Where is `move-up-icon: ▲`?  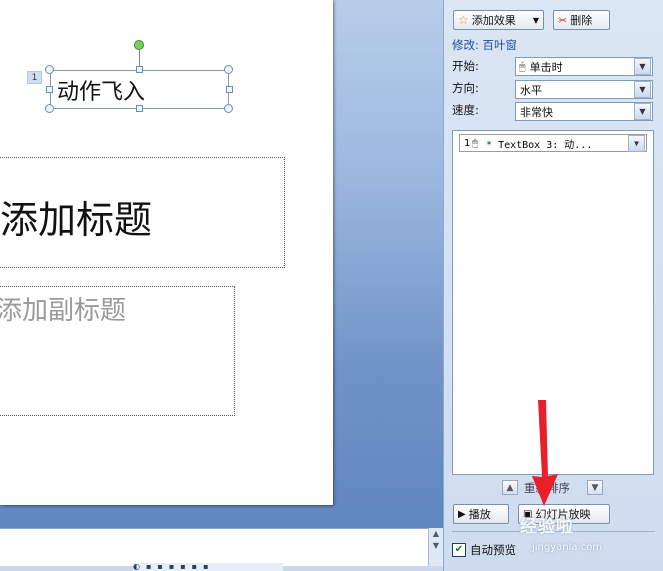 move-up-icon: ▲ is located at coordinates (510, 487).